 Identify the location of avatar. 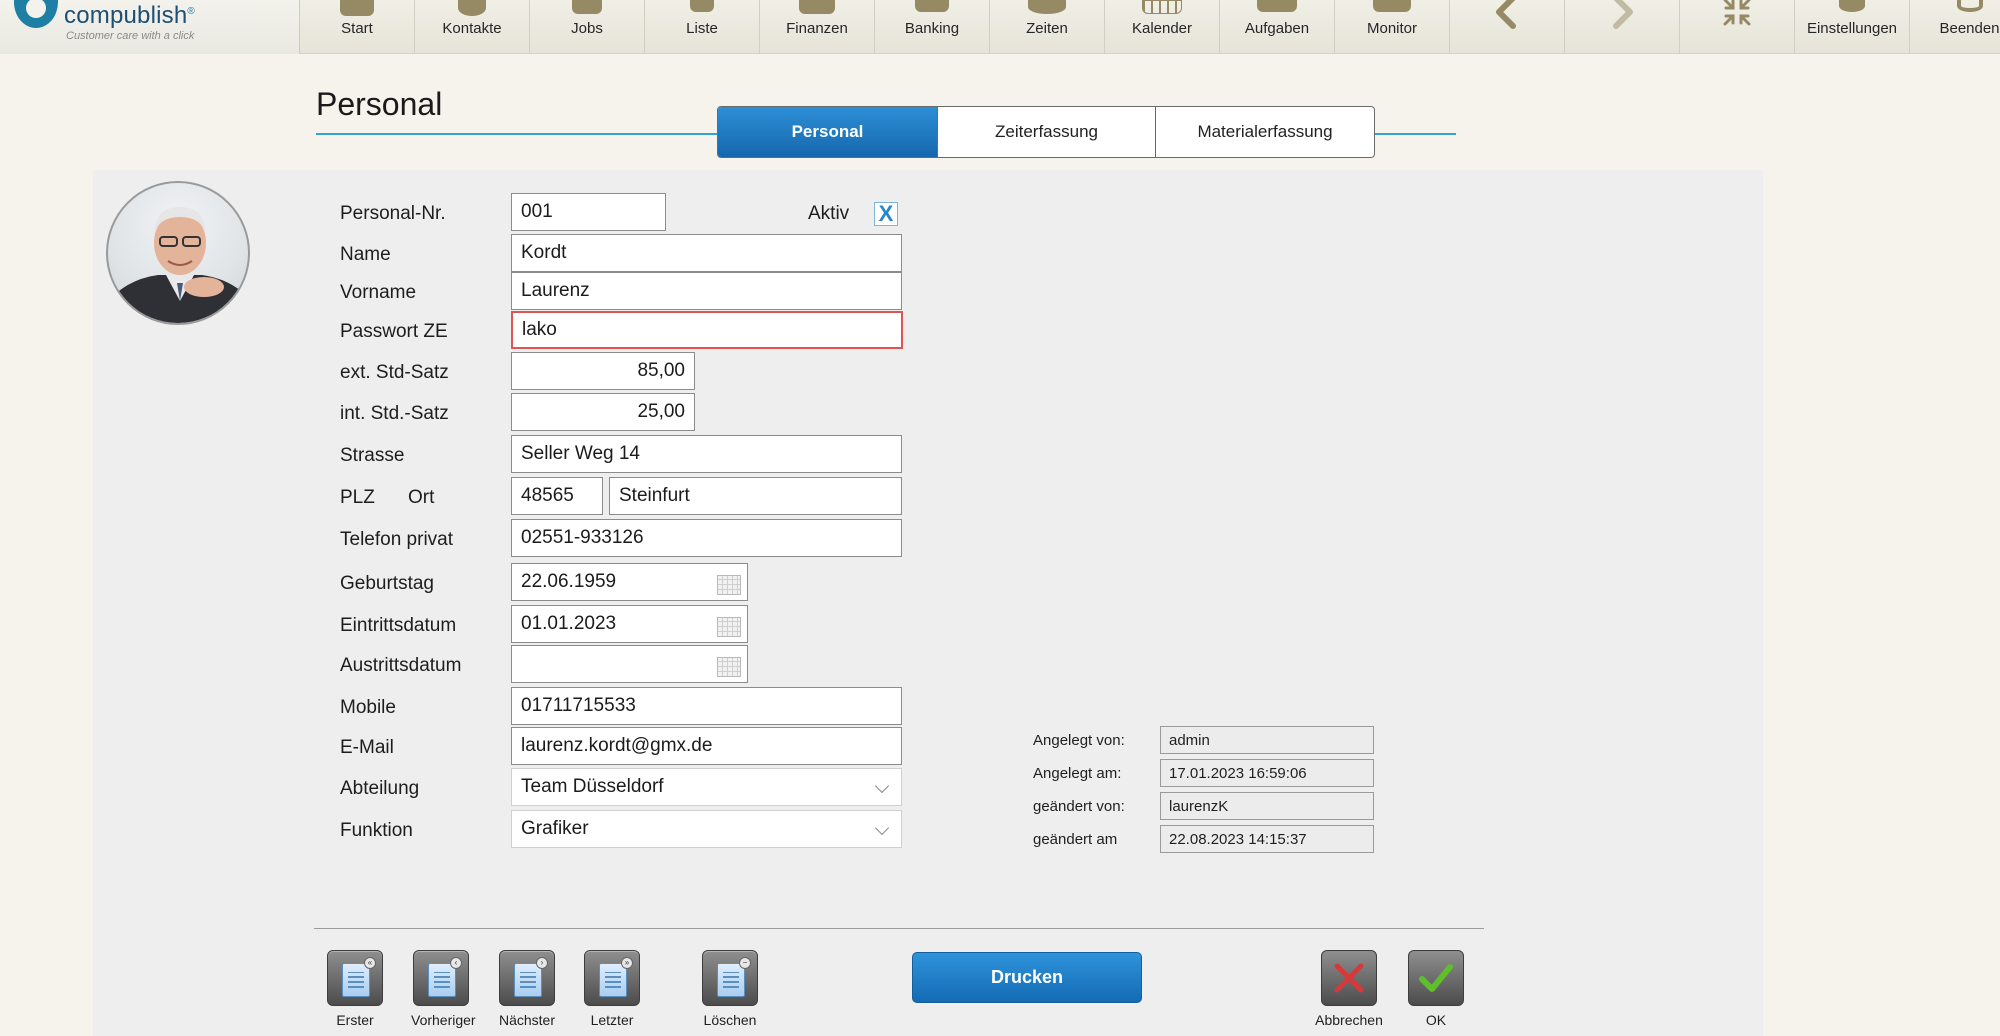
(178, 253).